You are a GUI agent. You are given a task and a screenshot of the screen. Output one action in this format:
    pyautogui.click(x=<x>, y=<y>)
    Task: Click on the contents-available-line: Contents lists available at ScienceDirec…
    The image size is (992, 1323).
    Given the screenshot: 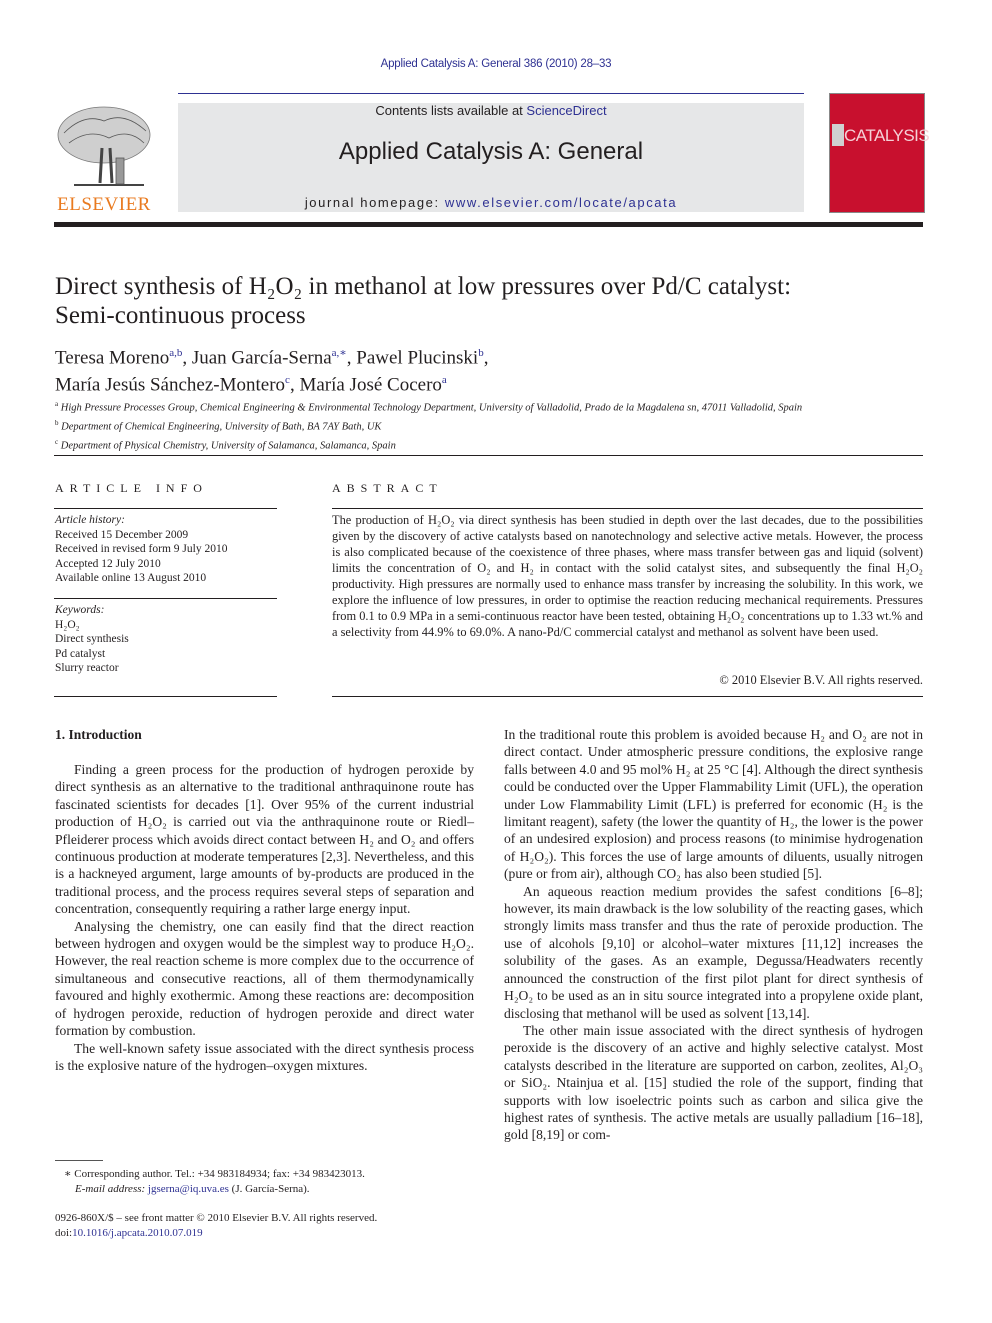 What is the action you would take?
    pyautogui.click(x=491, y=110)
    